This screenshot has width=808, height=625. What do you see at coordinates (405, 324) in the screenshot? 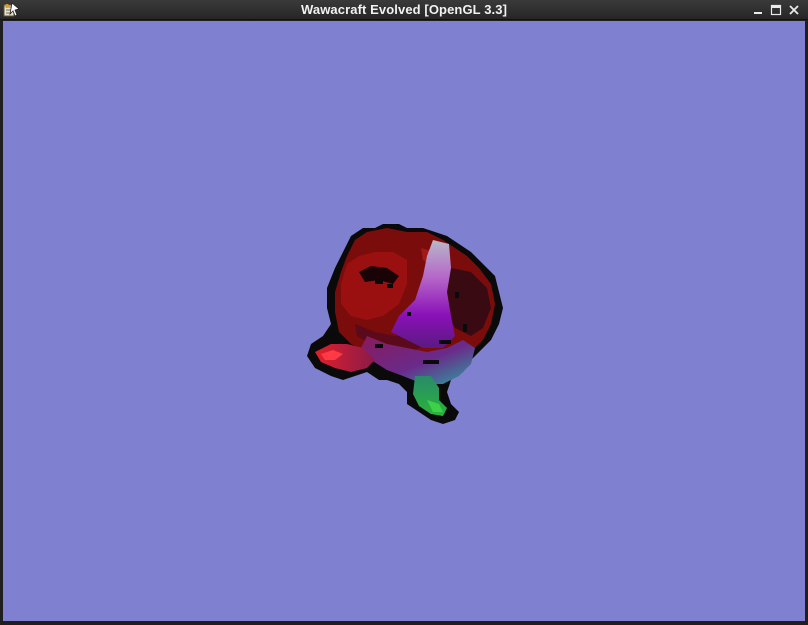
I see `voxel-creature` at bounding box center [405, 324].